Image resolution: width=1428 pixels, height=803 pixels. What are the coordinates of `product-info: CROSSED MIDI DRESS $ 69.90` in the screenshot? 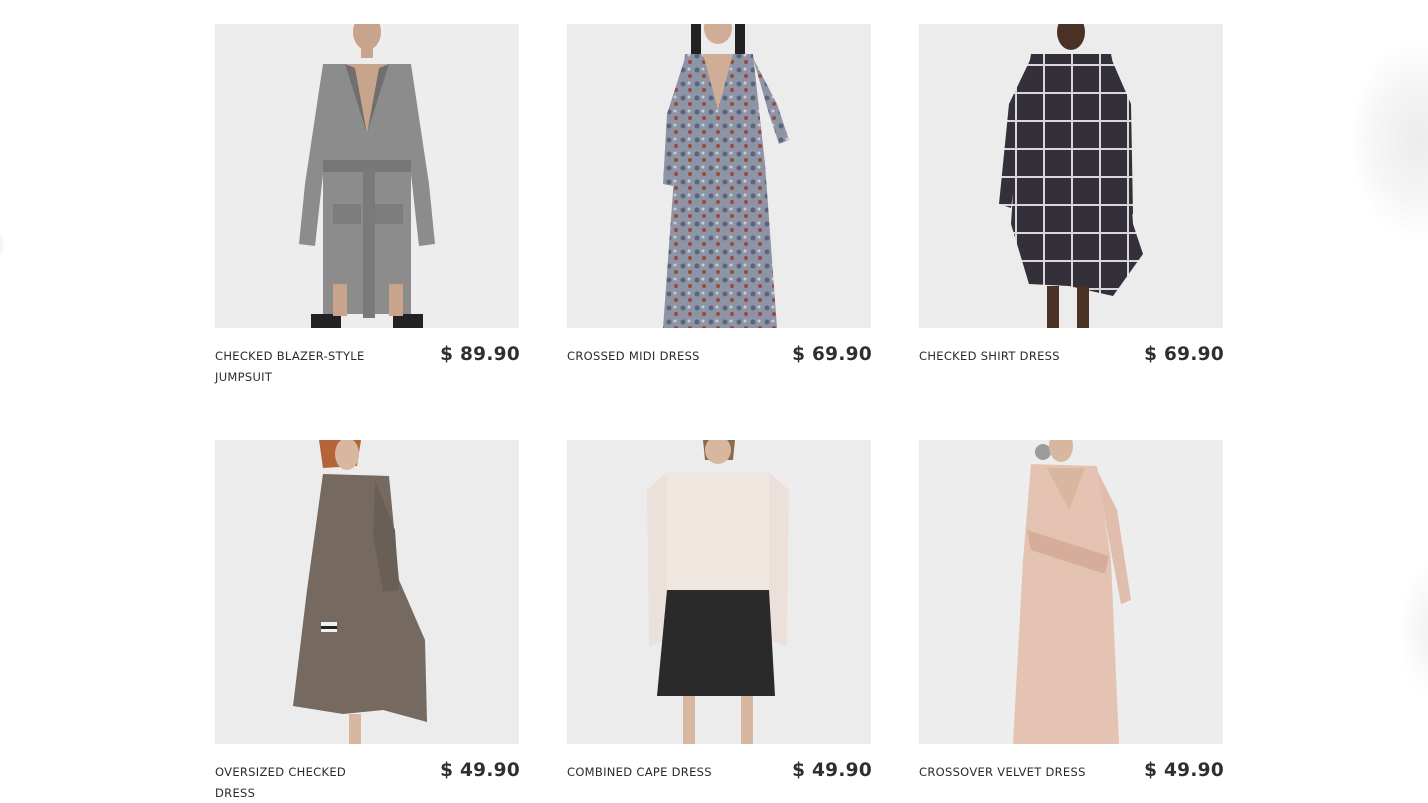 It's located at (719, 366).